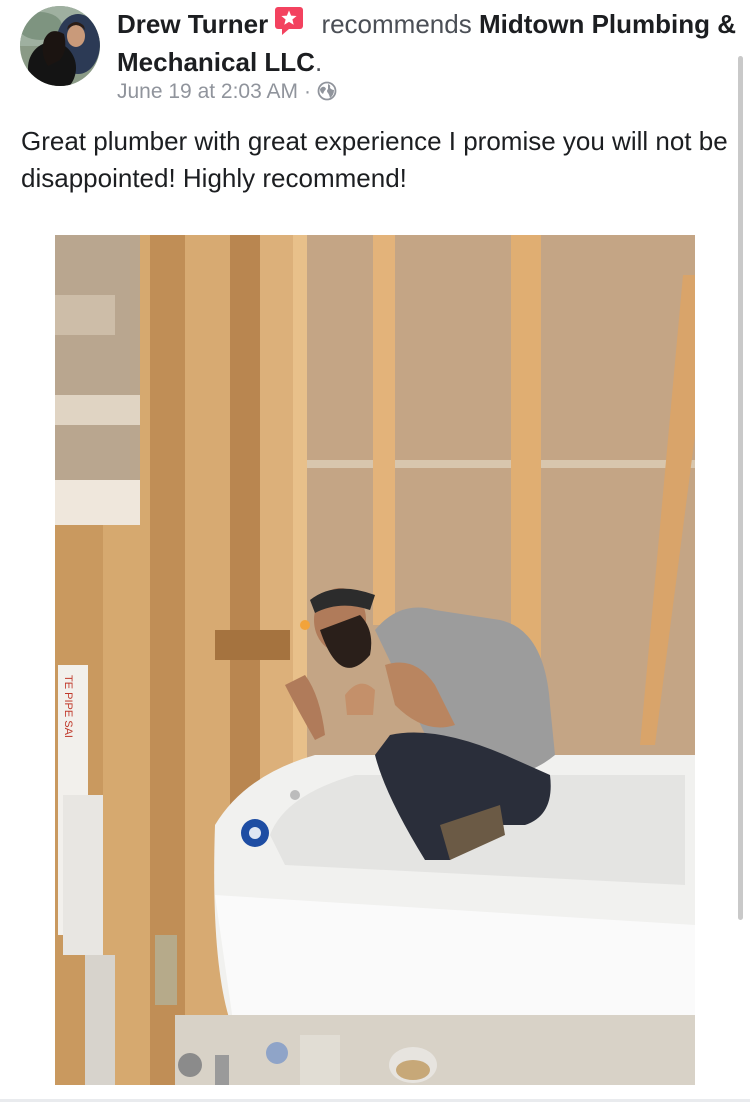 This screenshot has width=750, height=1102. I want to click on recommends-text: recommends, so click(396, 24).